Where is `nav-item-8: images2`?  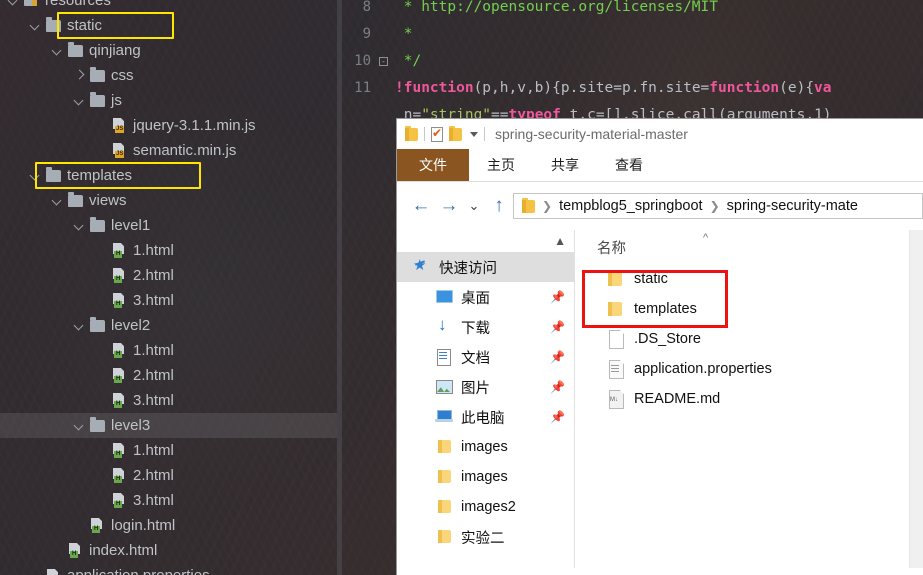
nav-item-8: images2 is located at coordinates (485, 507).